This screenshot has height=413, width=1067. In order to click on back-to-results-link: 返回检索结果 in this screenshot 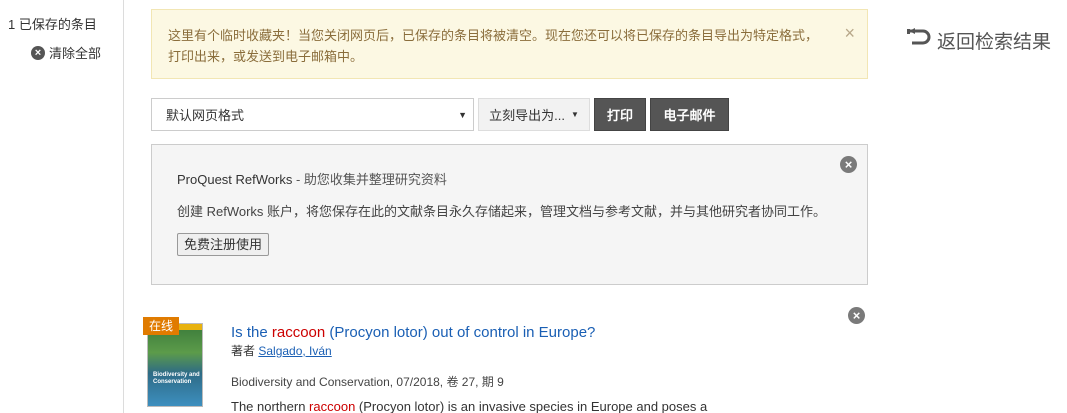, I will do `click(978, 40)`.